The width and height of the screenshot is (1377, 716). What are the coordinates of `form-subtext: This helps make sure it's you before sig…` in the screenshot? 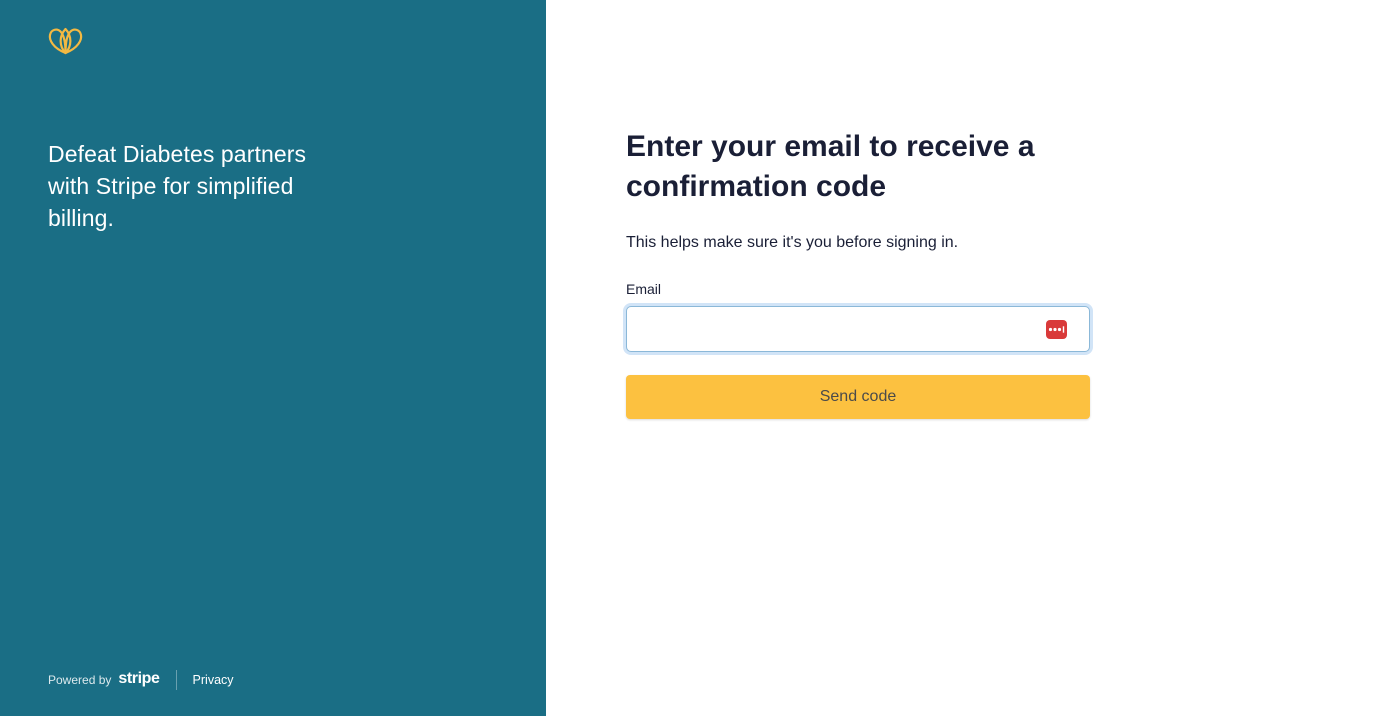 It's located at (792, 242).